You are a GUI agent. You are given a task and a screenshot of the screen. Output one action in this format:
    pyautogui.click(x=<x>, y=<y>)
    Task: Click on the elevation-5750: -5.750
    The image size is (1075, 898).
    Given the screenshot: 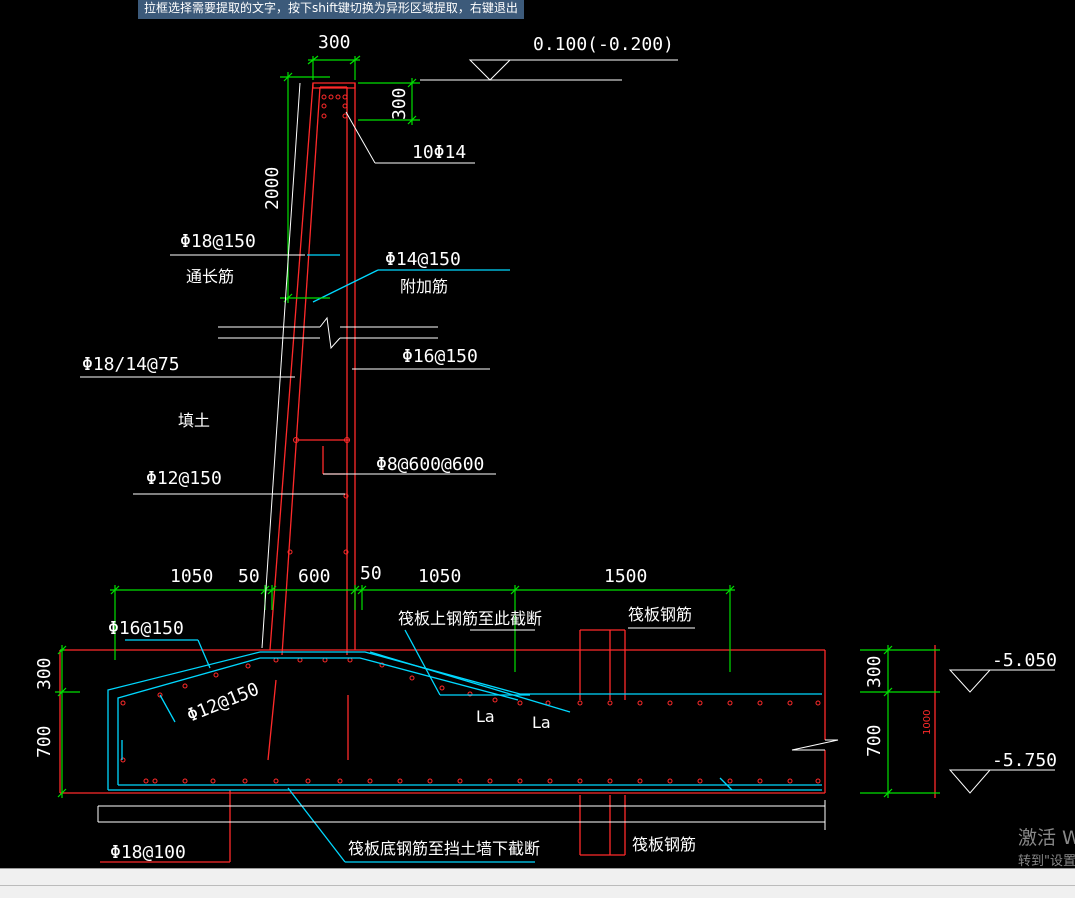 What is the action you would take?
    pyautogui.click(x=1024, y=760)
    